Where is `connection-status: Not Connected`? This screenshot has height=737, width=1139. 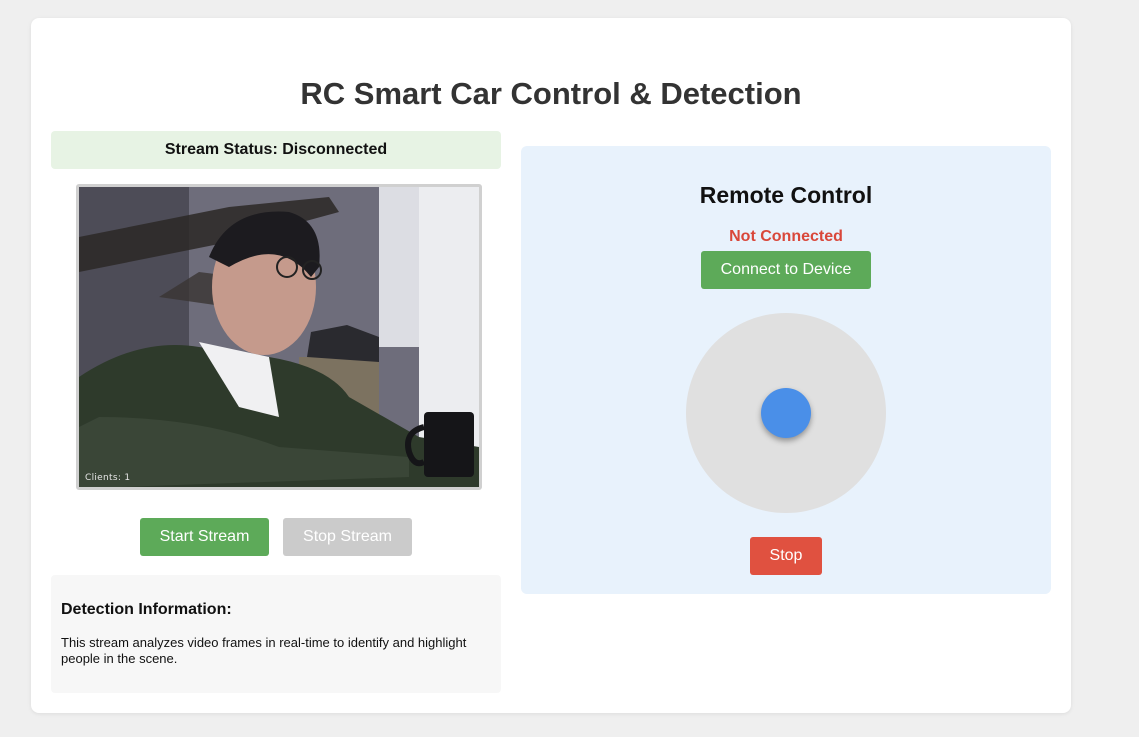
connection-status: Not Connected is located at coordinates (786, 236).